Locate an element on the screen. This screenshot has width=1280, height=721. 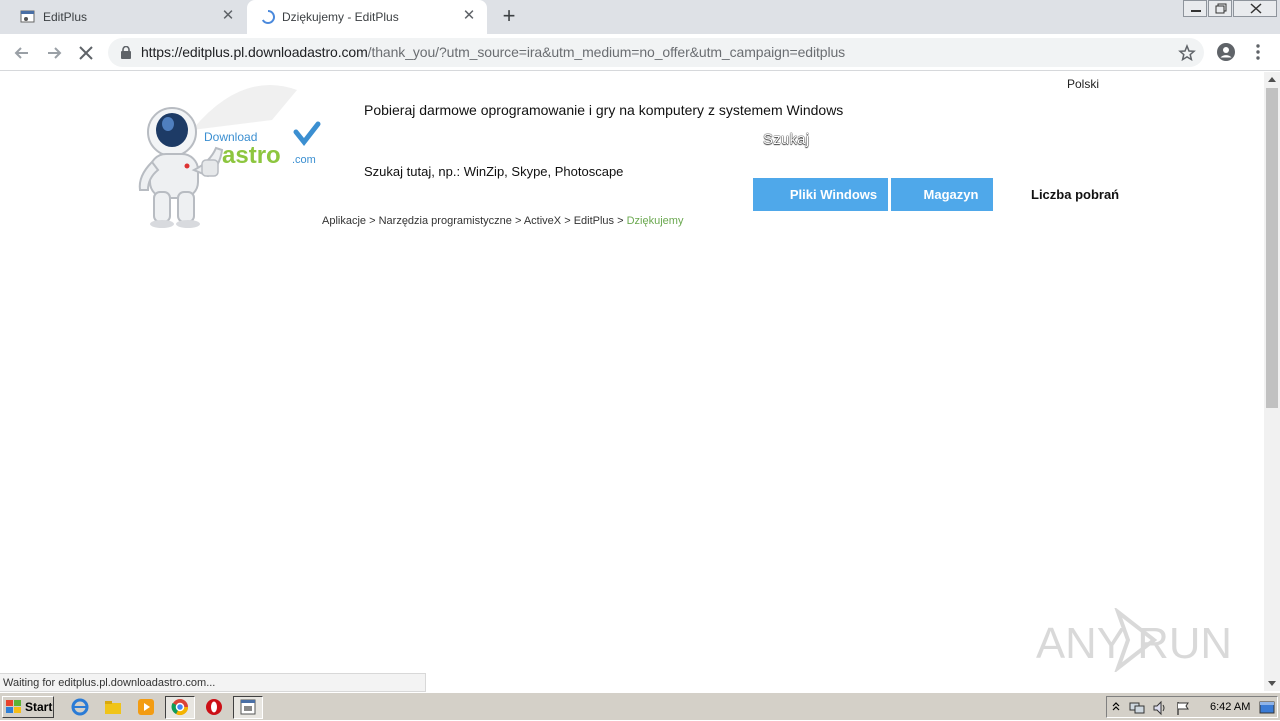
profile-avatar-icon is located at coordinates (1226, 52).